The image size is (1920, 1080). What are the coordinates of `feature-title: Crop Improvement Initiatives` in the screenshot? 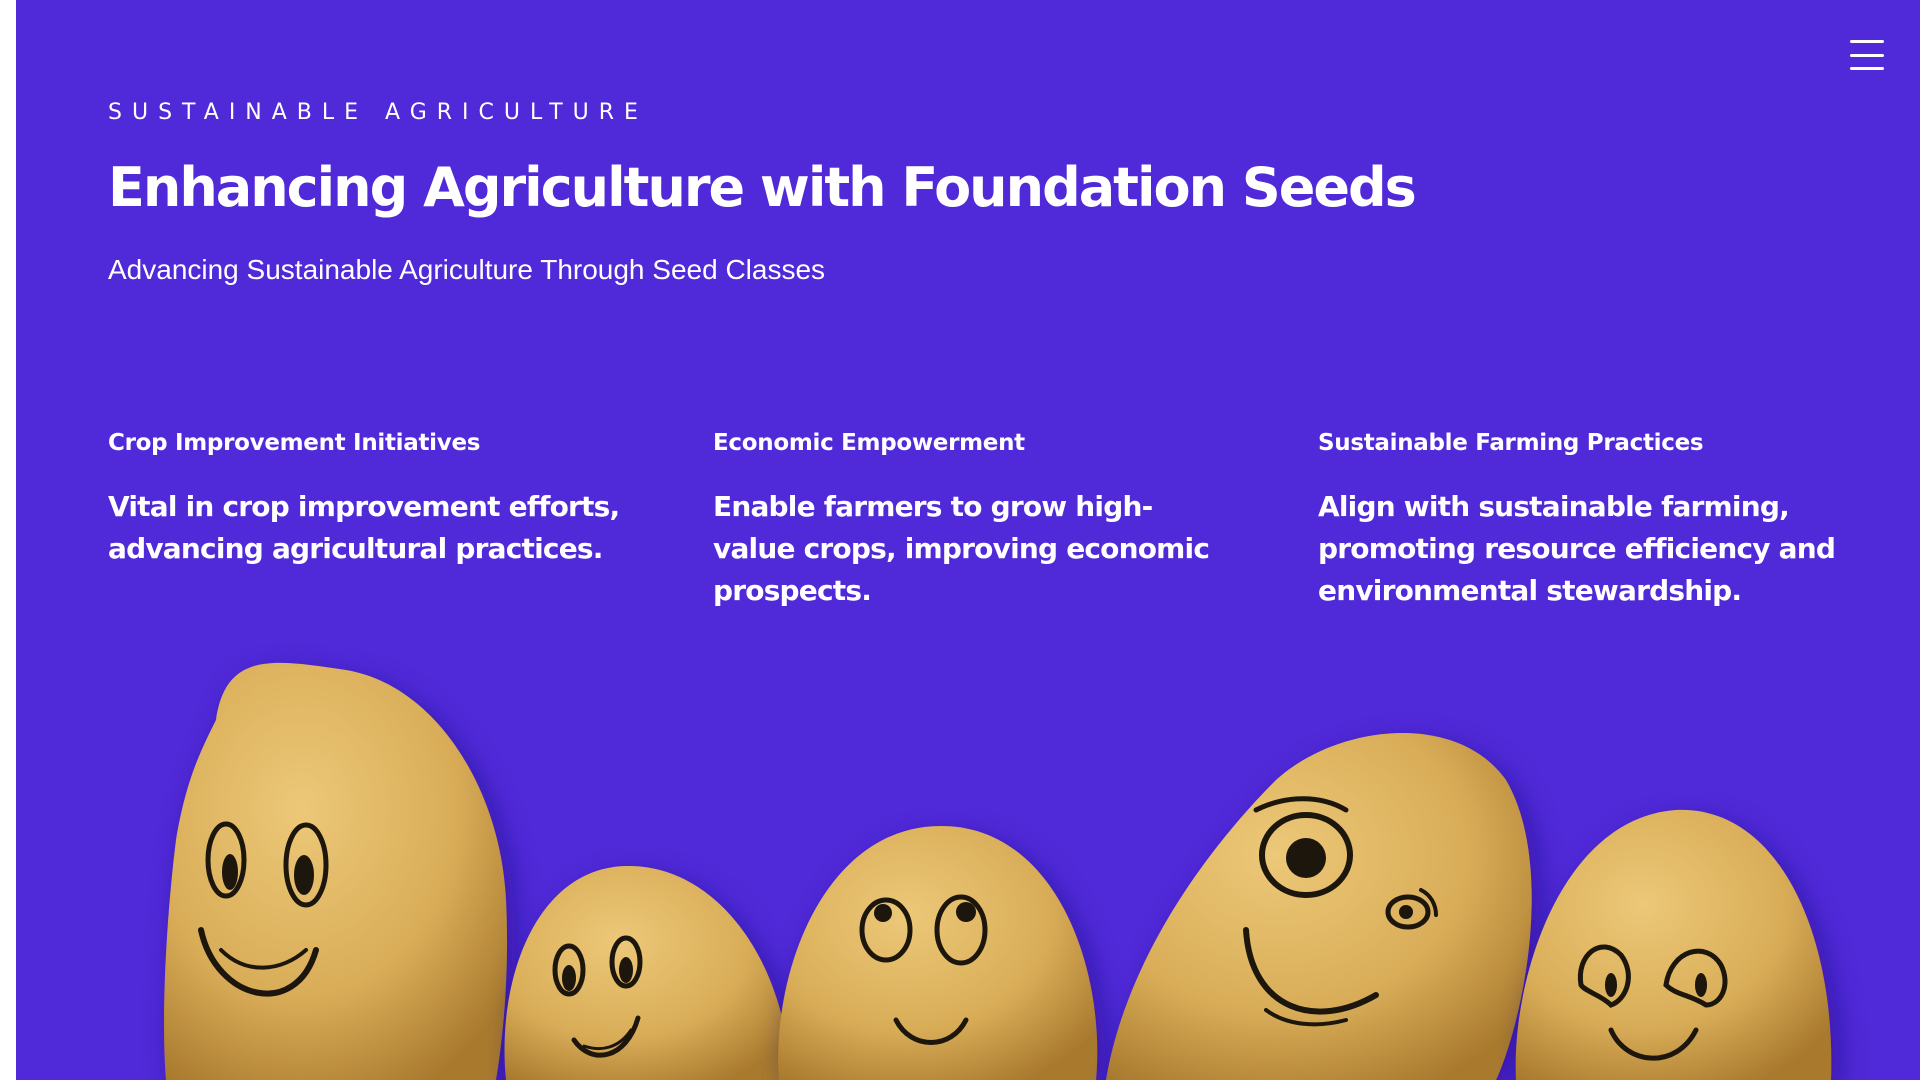 It's located at (294, 443).